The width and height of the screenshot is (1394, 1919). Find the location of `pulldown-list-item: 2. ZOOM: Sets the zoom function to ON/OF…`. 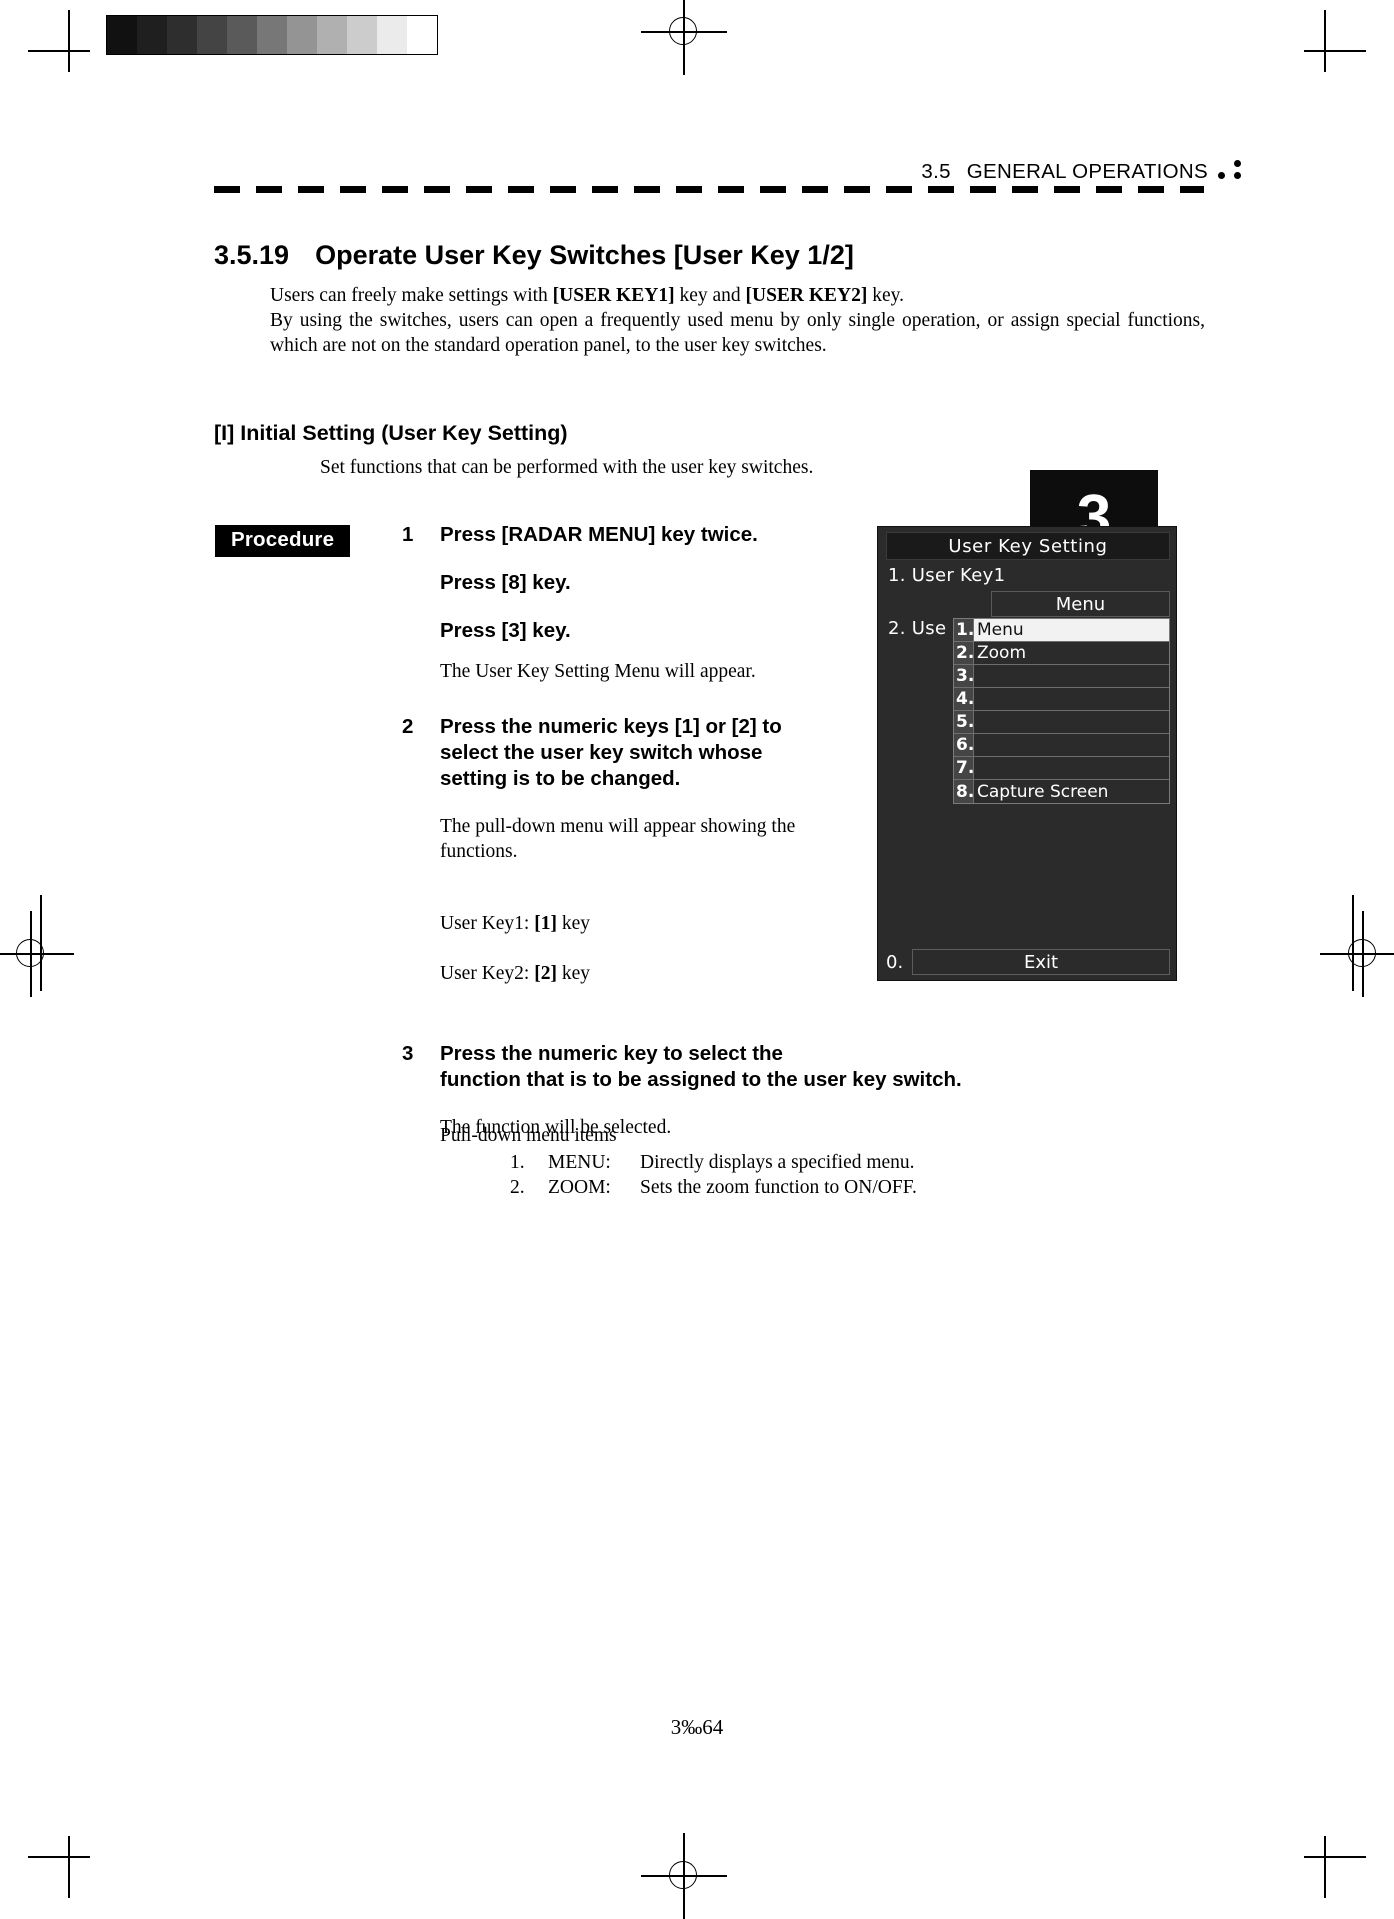

pulldown-list-item: 2. ZOOM: Sets the zoom function to ON/OF… is located at coordinates (713, 1187).